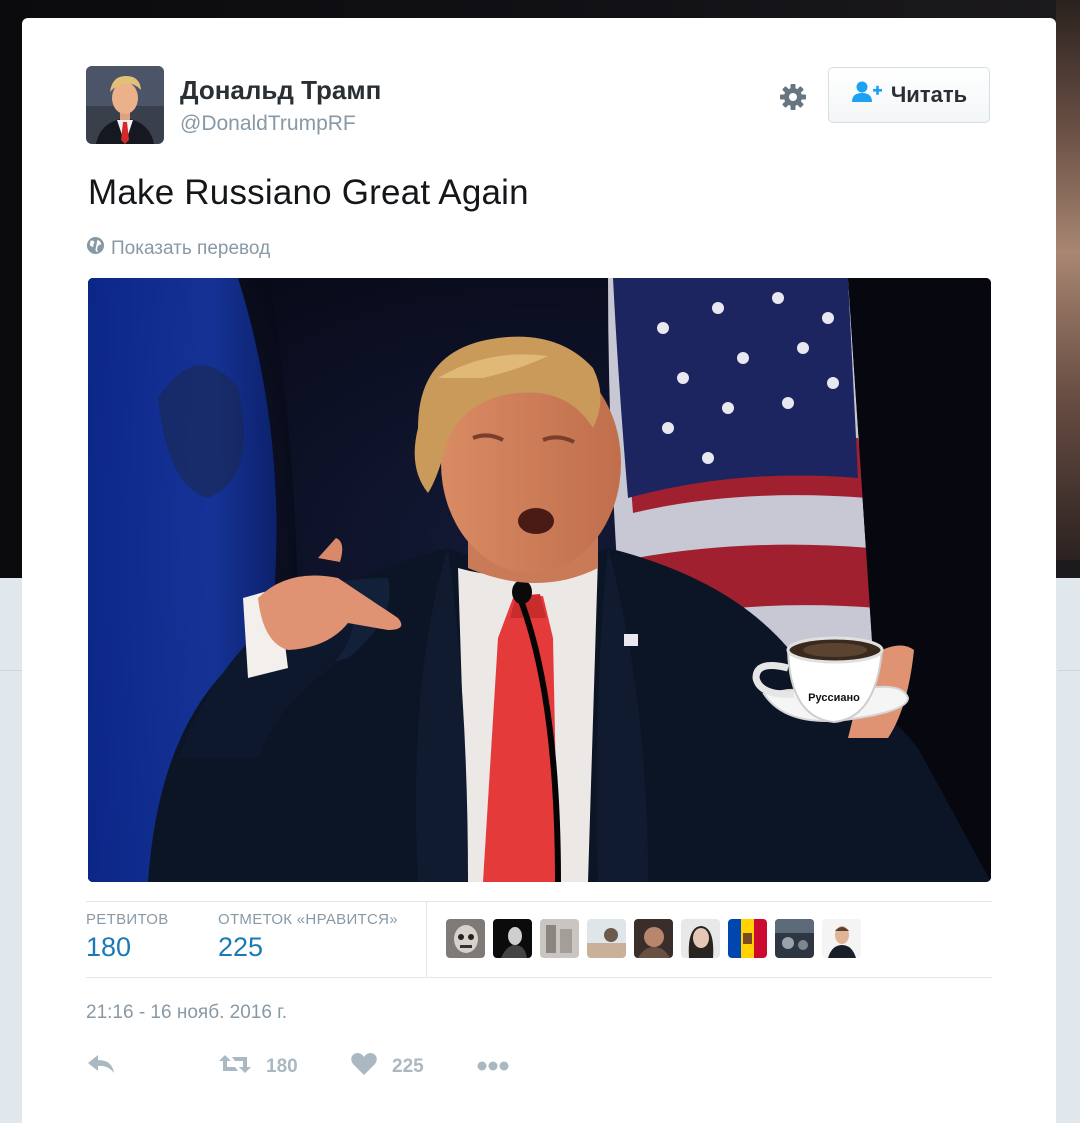 This screenshot has height=1123, width=1080. Describe the element at coordinates (191, 248) in the screenshot. I see `show-translation-label: Показать перевод` at that location.